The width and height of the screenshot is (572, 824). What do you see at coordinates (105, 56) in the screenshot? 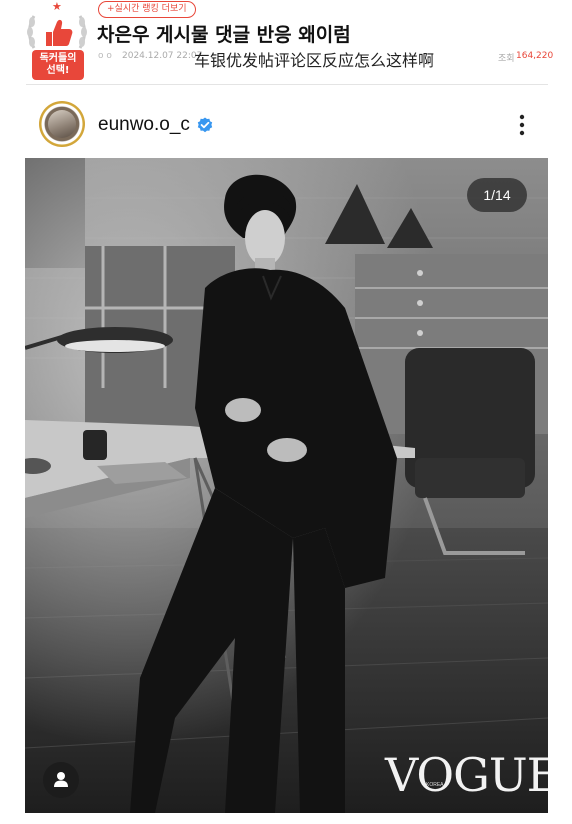
I see `meta-dots-icon: o o` at bounding box center [105, 56].